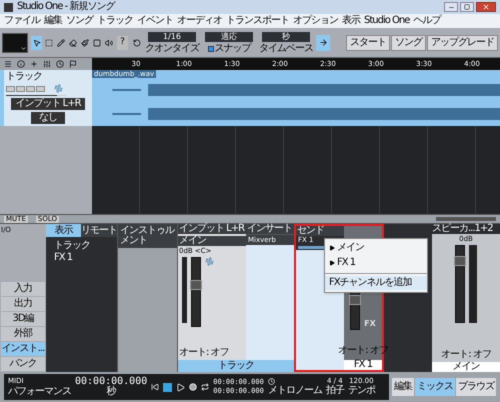 Image resolution: width=500 pixels, height=402 pixels. Describe the element at coordinates (320, 231) in the screenshot. I see `panel-title: センド` at that location.